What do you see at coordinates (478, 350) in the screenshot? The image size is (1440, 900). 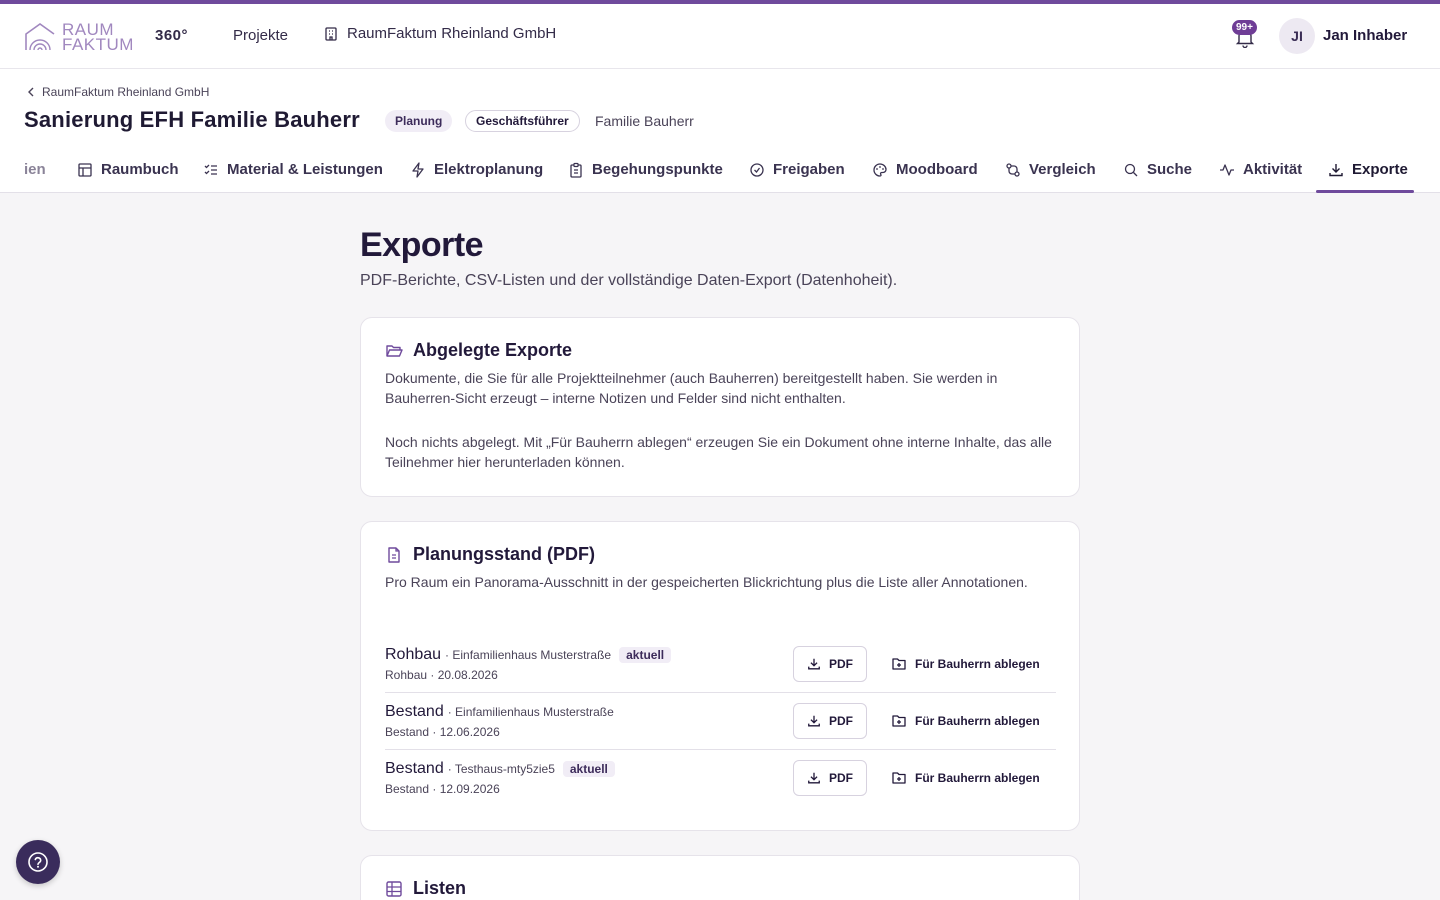 I see `card-heading: Abgelegte Exporte` at bounding box center [478, 350].